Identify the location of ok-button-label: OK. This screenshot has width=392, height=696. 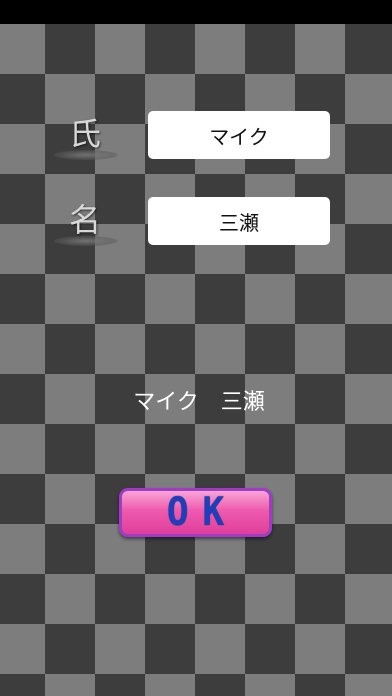
(202, 512).